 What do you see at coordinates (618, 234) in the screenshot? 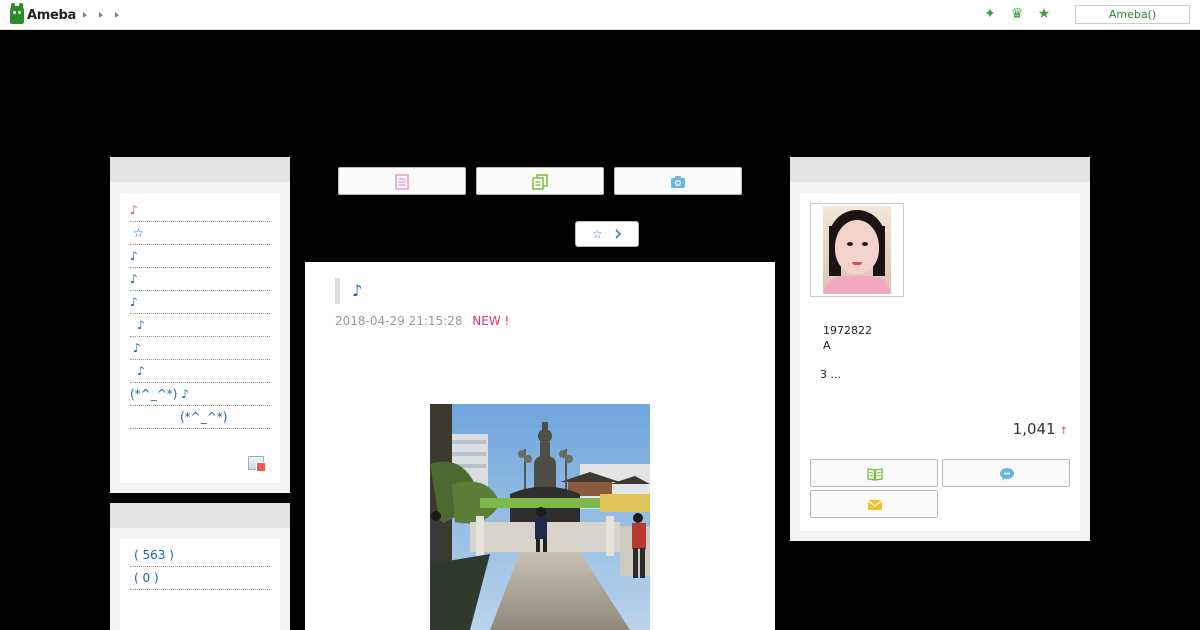
I see `chevron-right-icon` at bounding box center [618, 234].